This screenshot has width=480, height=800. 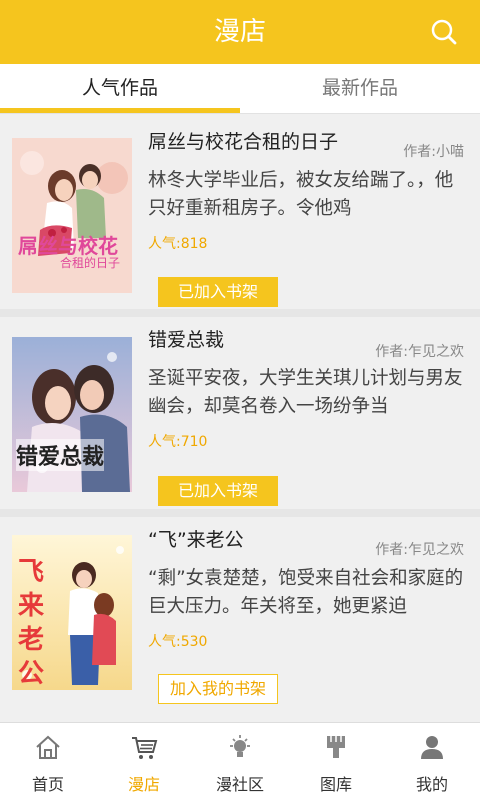 I want to click on page-title: 漫店, so click(x=239, y=32).